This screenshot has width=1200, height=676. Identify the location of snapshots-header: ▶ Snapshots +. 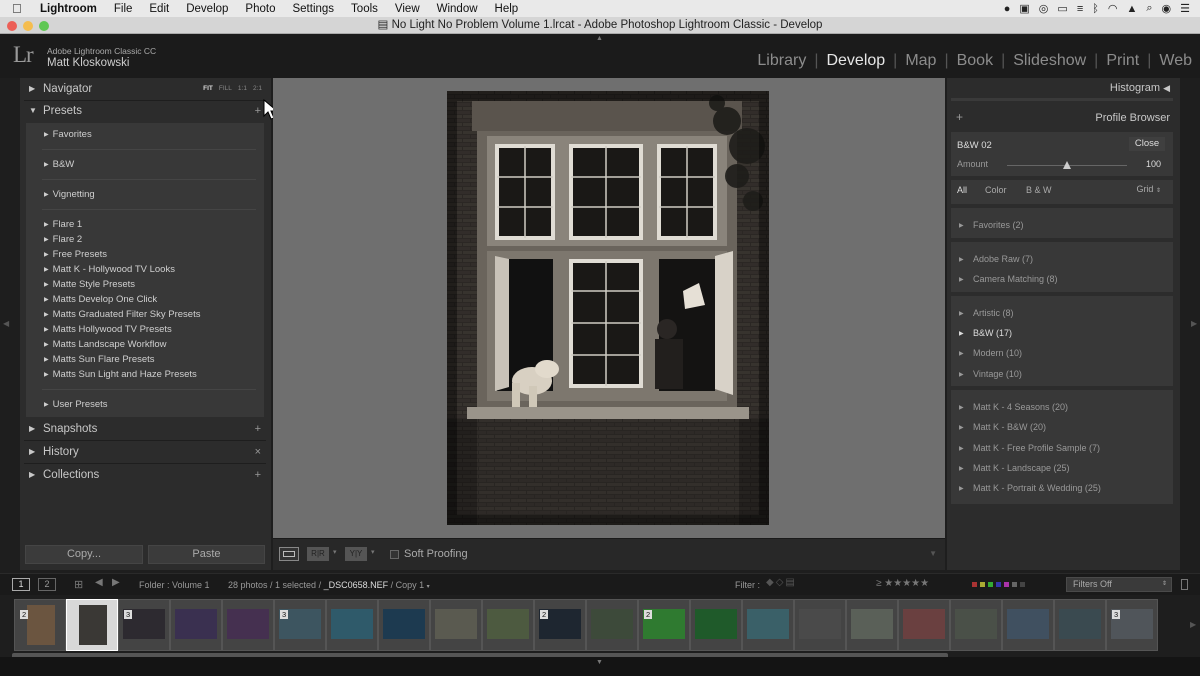
(145, 429).